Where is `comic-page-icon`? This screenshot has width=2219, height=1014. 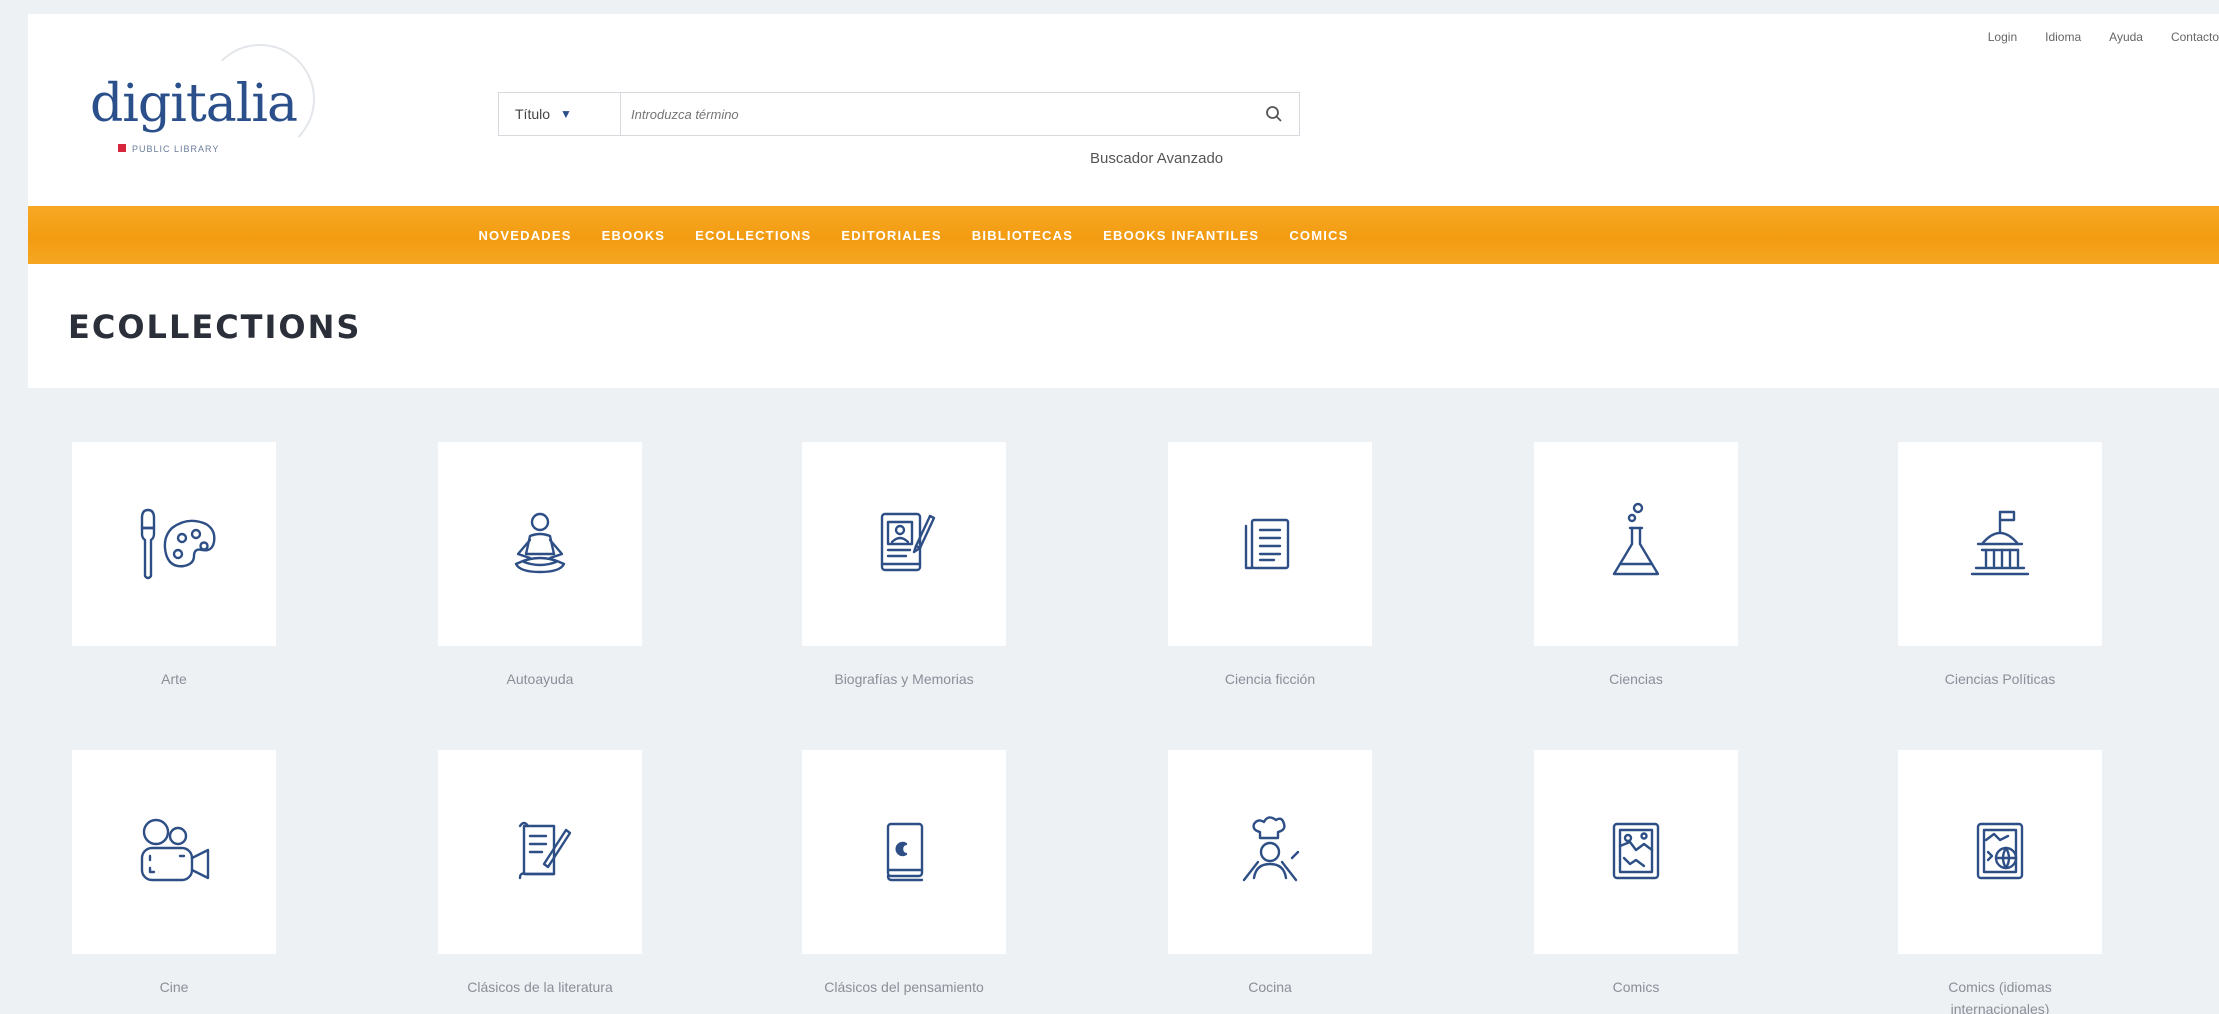
comic-page-icon is located at coordinates (1636, 851).